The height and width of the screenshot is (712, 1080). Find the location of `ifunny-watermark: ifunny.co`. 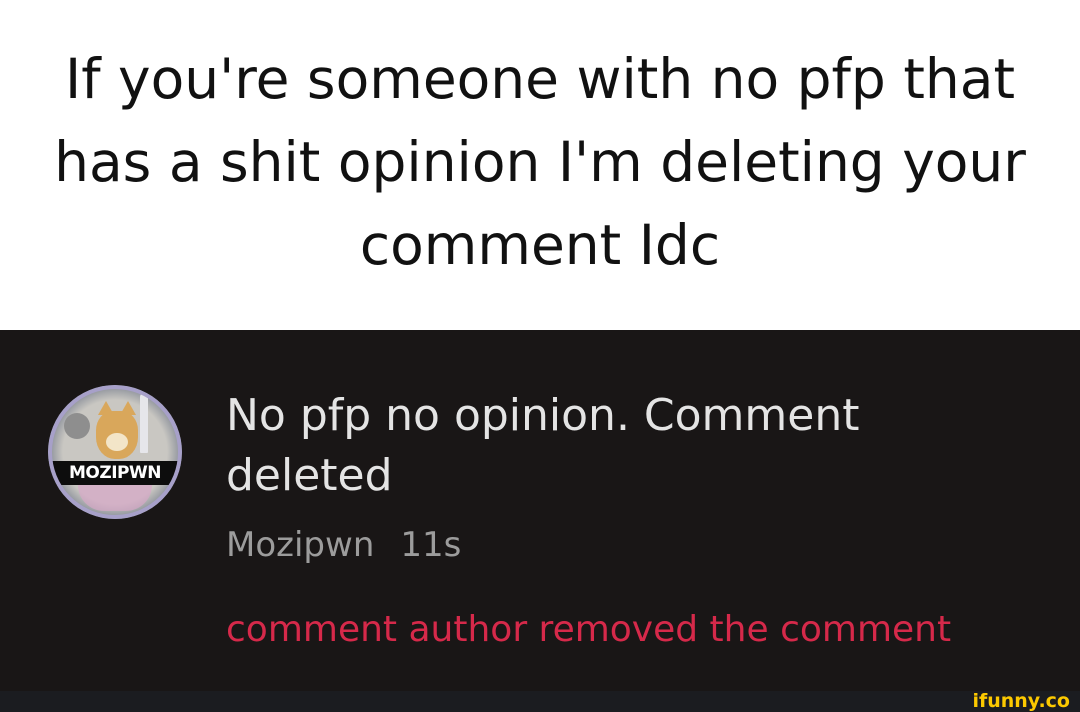

ifunny-watermark: ifunny.co is located at coordinates (1021, 701).